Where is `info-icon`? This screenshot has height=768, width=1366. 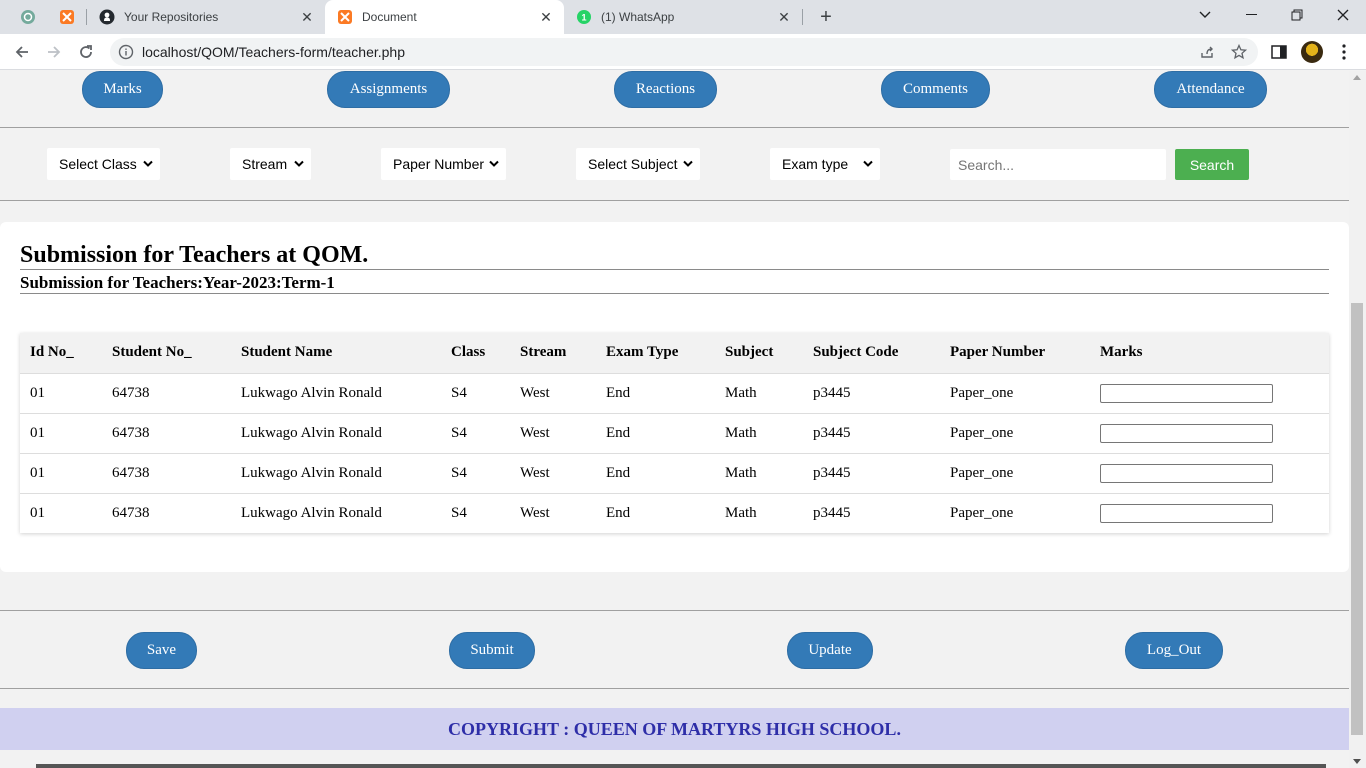 info-icon is located at coordinates (126, 52).